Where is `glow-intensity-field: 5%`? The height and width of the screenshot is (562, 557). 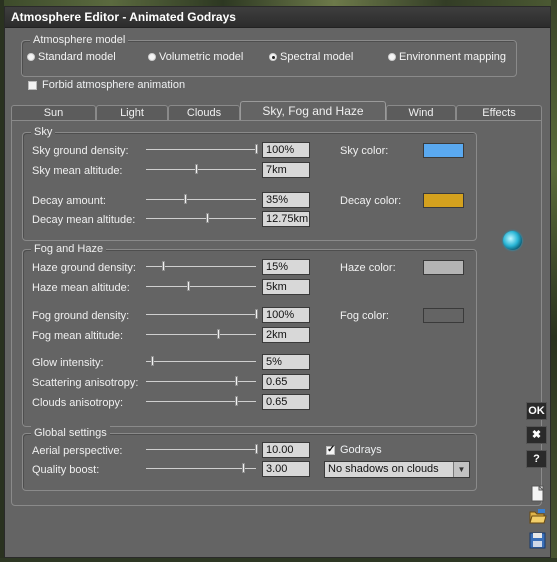 glow-intensity-field: 5% is located at coordinates (286, 362).